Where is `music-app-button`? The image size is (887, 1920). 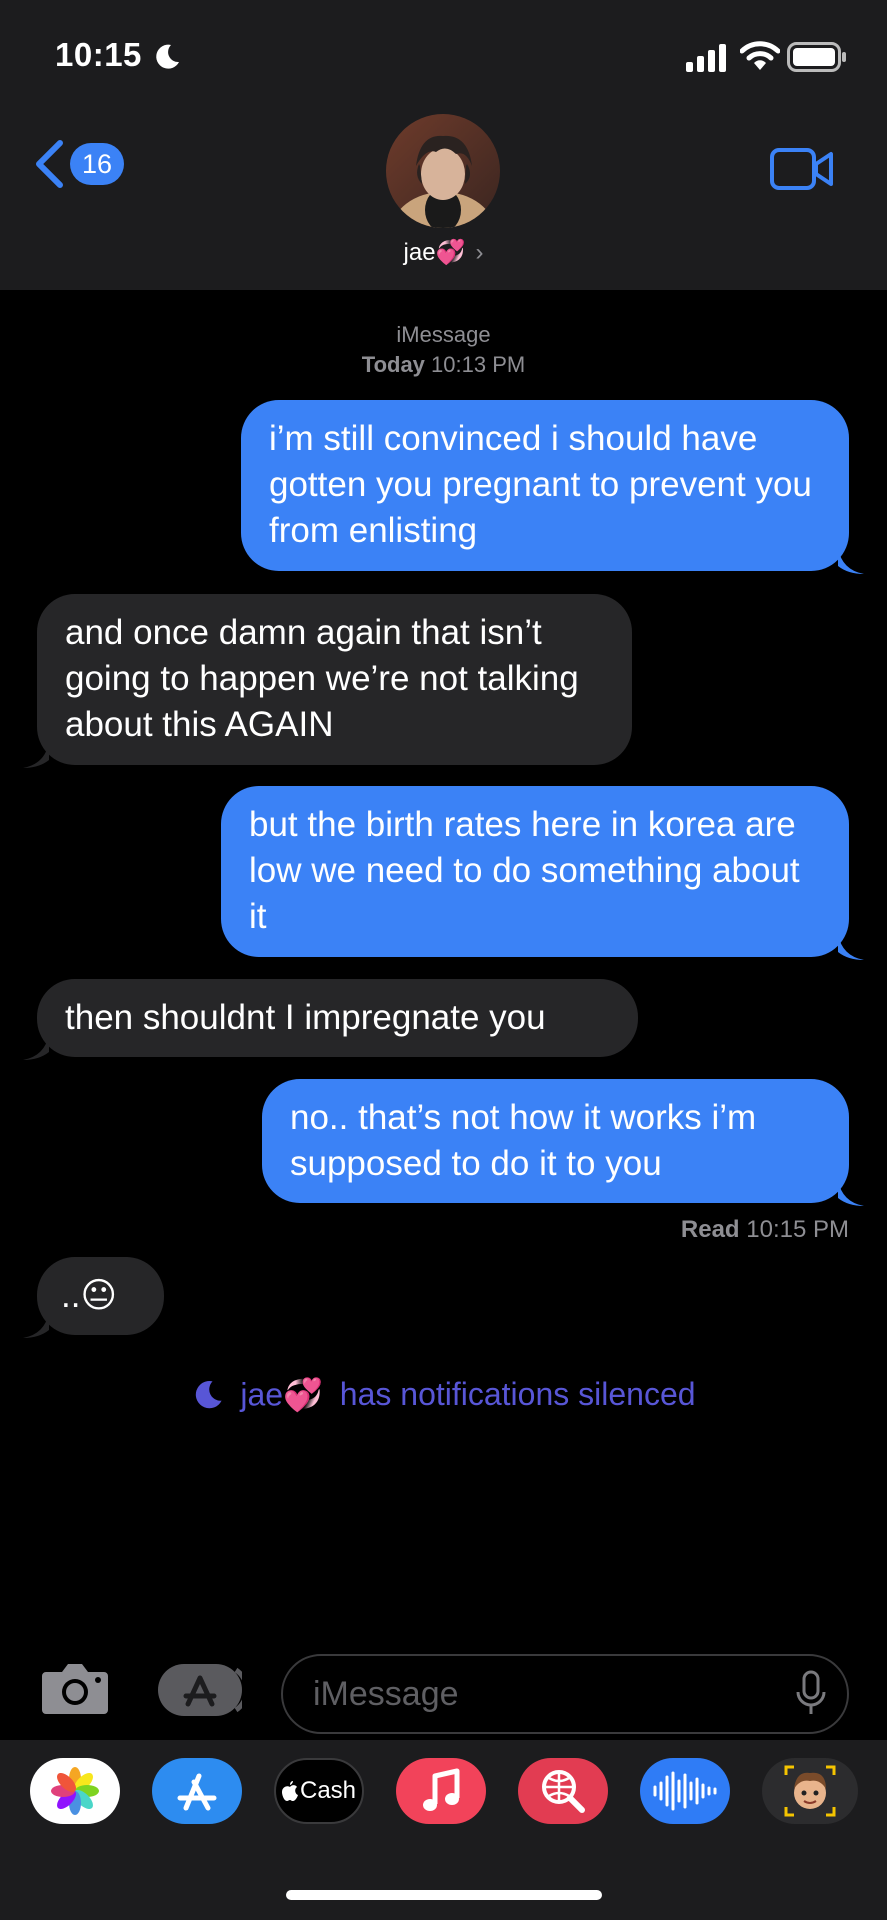
music-app-button is located at coordinates (441, 1791).